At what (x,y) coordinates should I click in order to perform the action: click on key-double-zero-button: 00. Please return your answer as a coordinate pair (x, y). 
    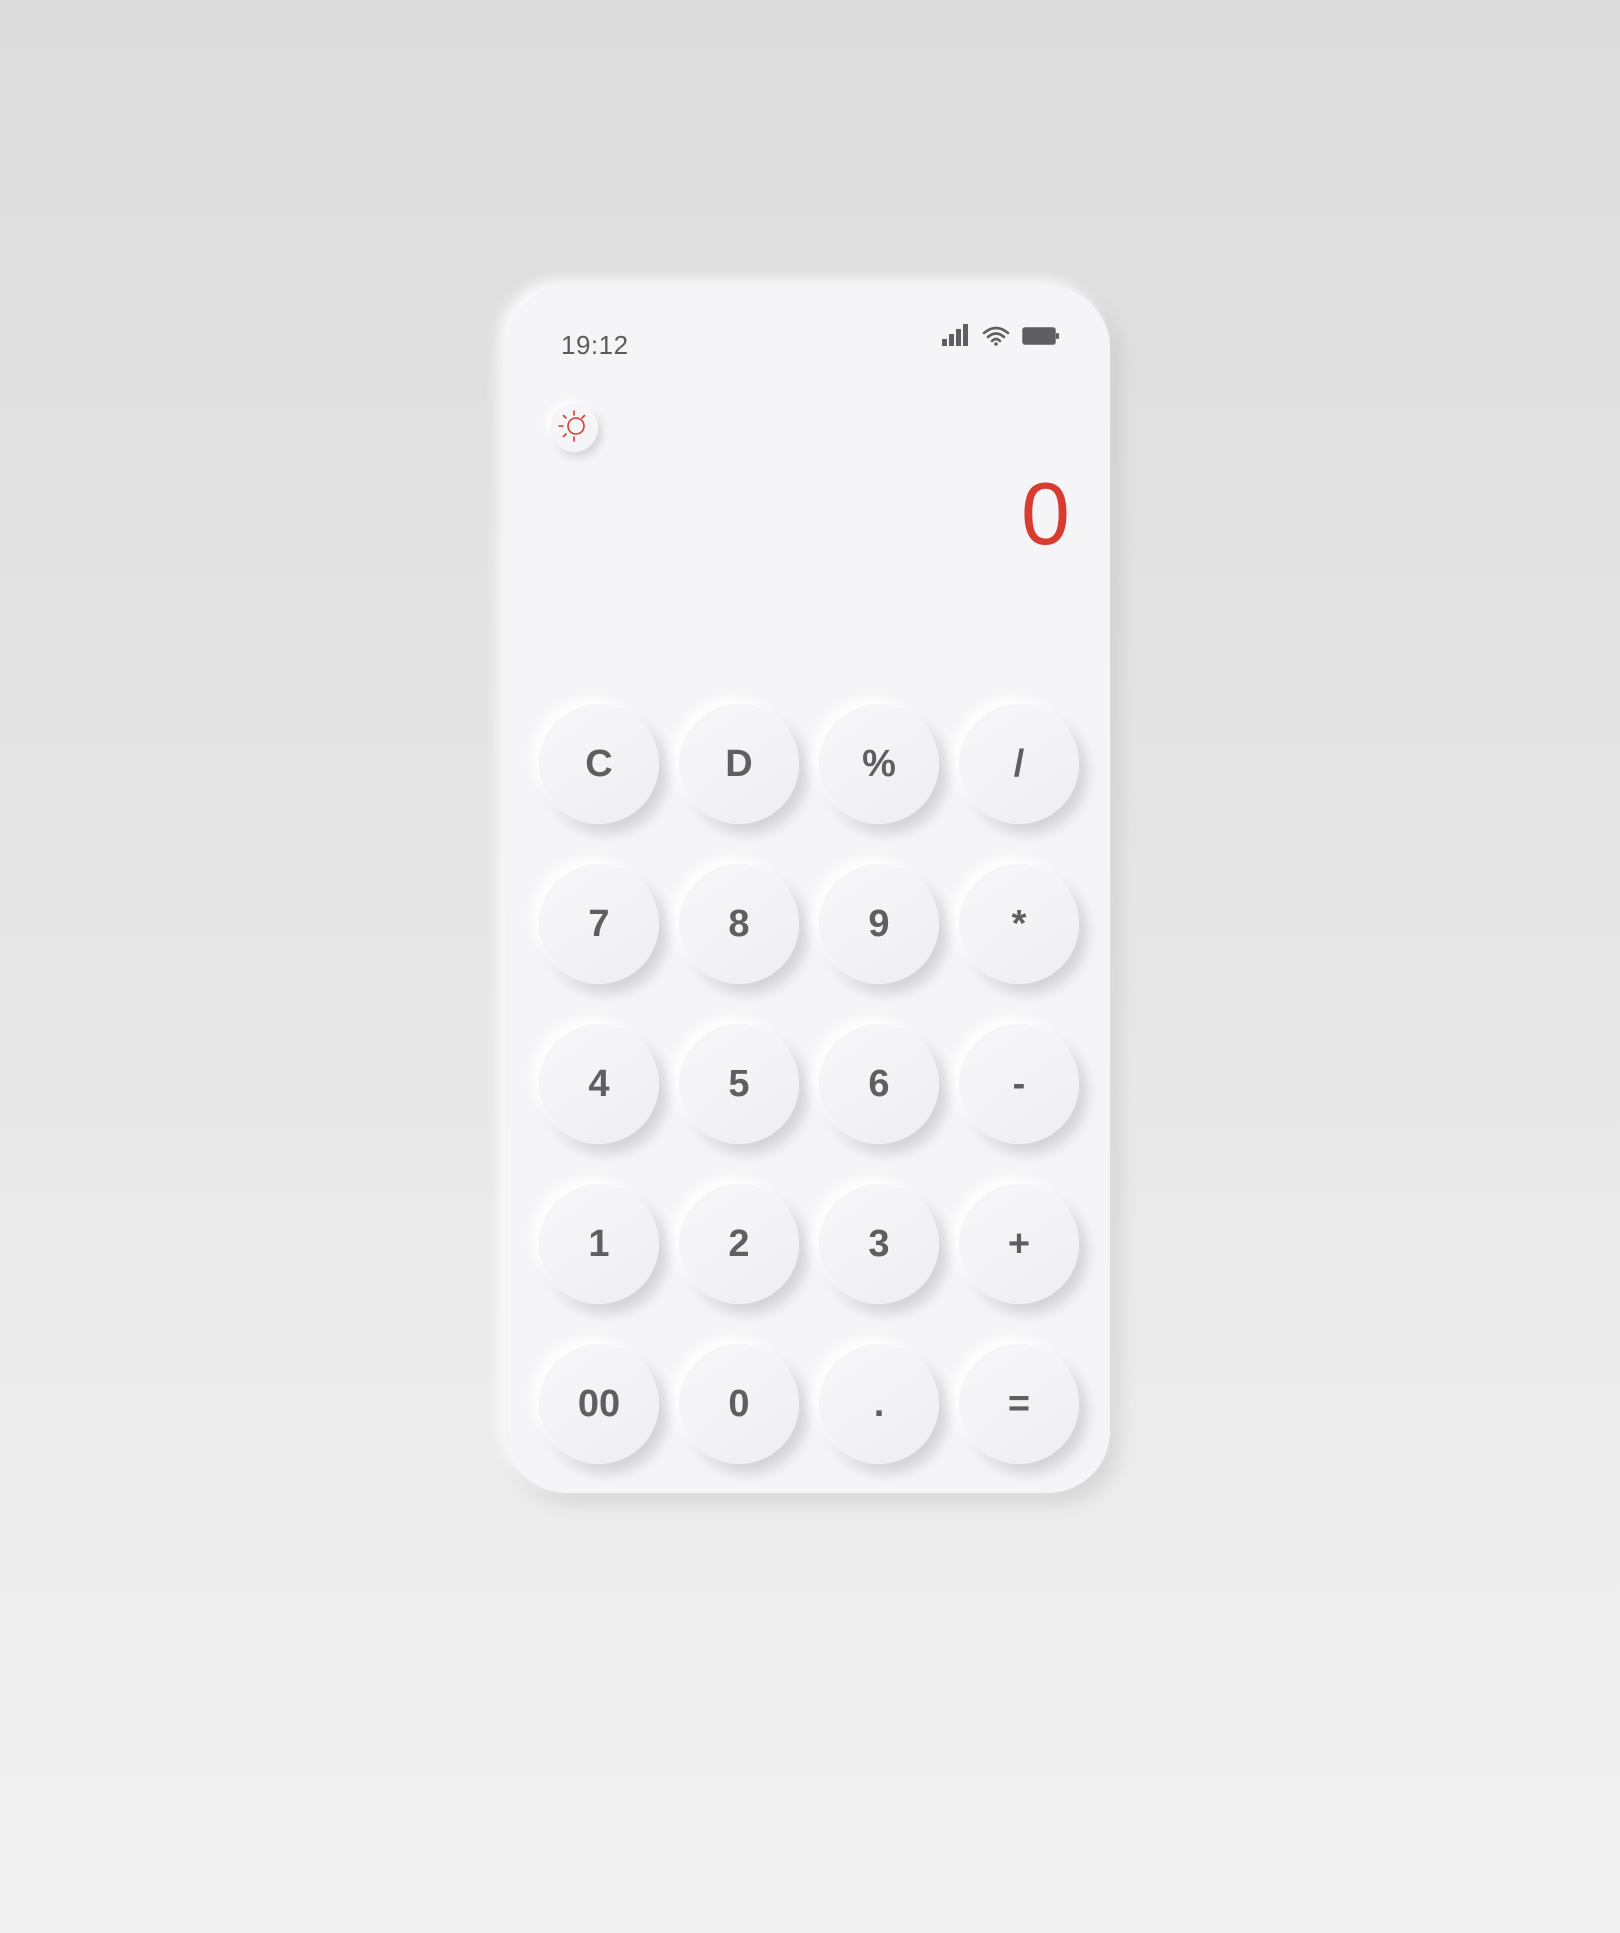
    Looking at the image, I should click on (599, 1404).